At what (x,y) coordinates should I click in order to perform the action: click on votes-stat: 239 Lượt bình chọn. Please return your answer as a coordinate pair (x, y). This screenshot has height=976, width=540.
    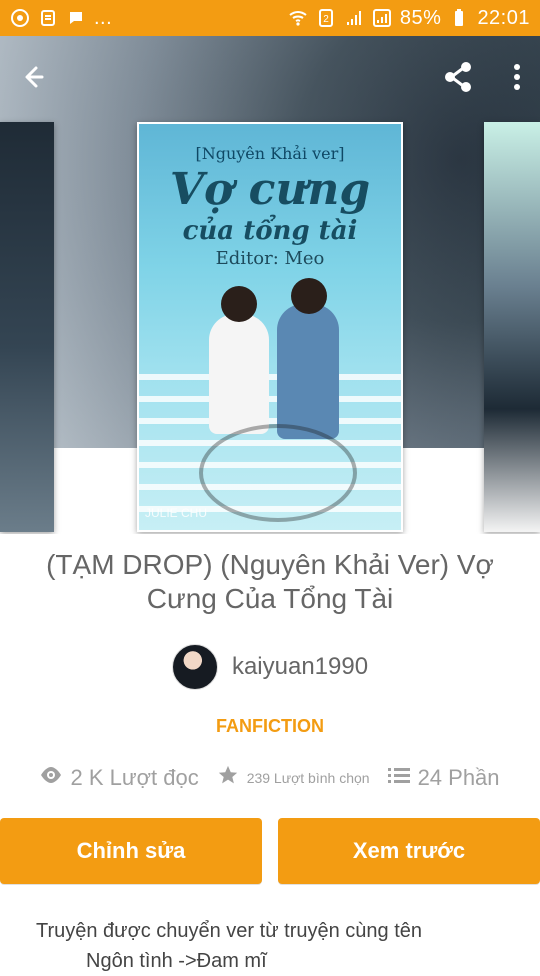
    Looking at the image, I should click on (293, 777).